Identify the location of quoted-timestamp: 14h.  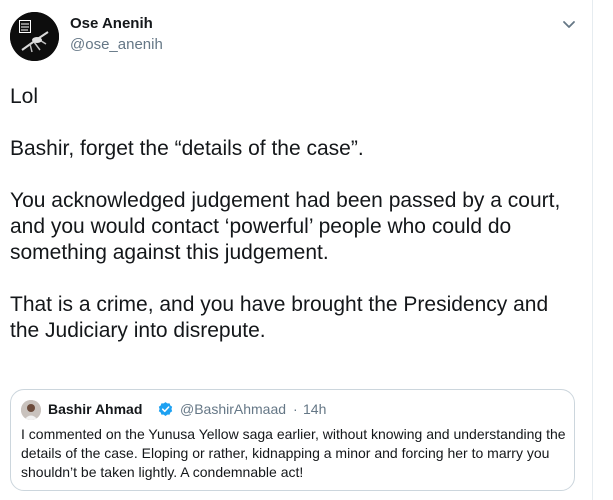
(315, 409).